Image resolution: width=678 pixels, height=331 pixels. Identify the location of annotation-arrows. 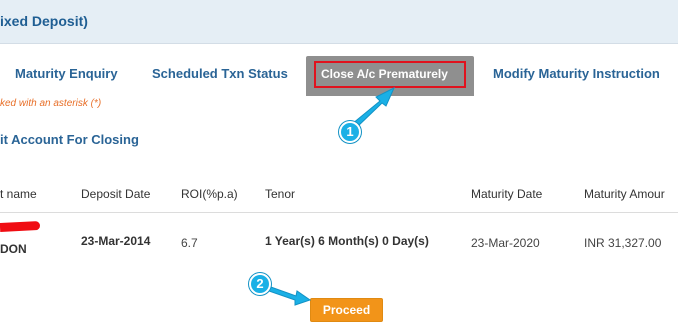
(330, 196).